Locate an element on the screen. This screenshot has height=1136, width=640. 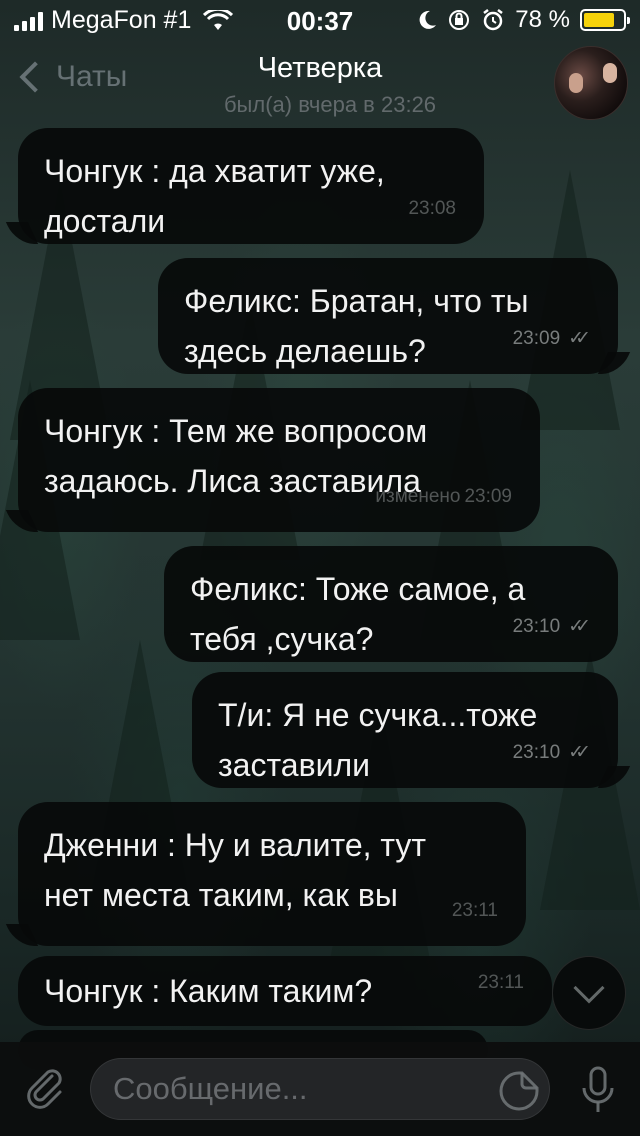
message-text: Чонгук : Каким таким? is located at coordinates (208, 991).